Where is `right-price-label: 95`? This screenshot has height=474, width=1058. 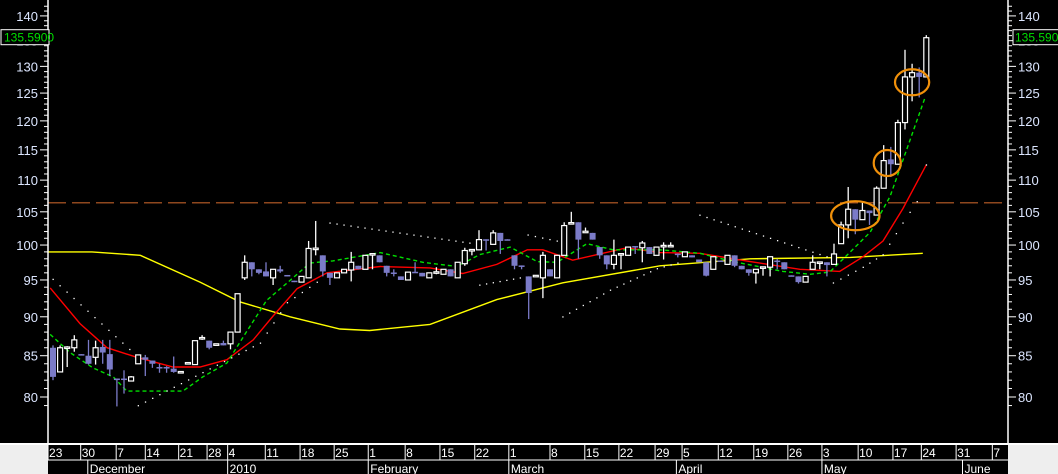
right-price-label: 95 is located at coordinates (1025, 280).